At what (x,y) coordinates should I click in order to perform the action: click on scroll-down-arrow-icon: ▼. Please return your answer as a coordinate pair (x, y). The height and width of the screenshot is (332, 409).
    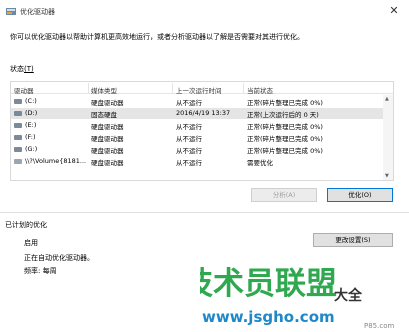
    Looking at the image, I should click on (387, 176).